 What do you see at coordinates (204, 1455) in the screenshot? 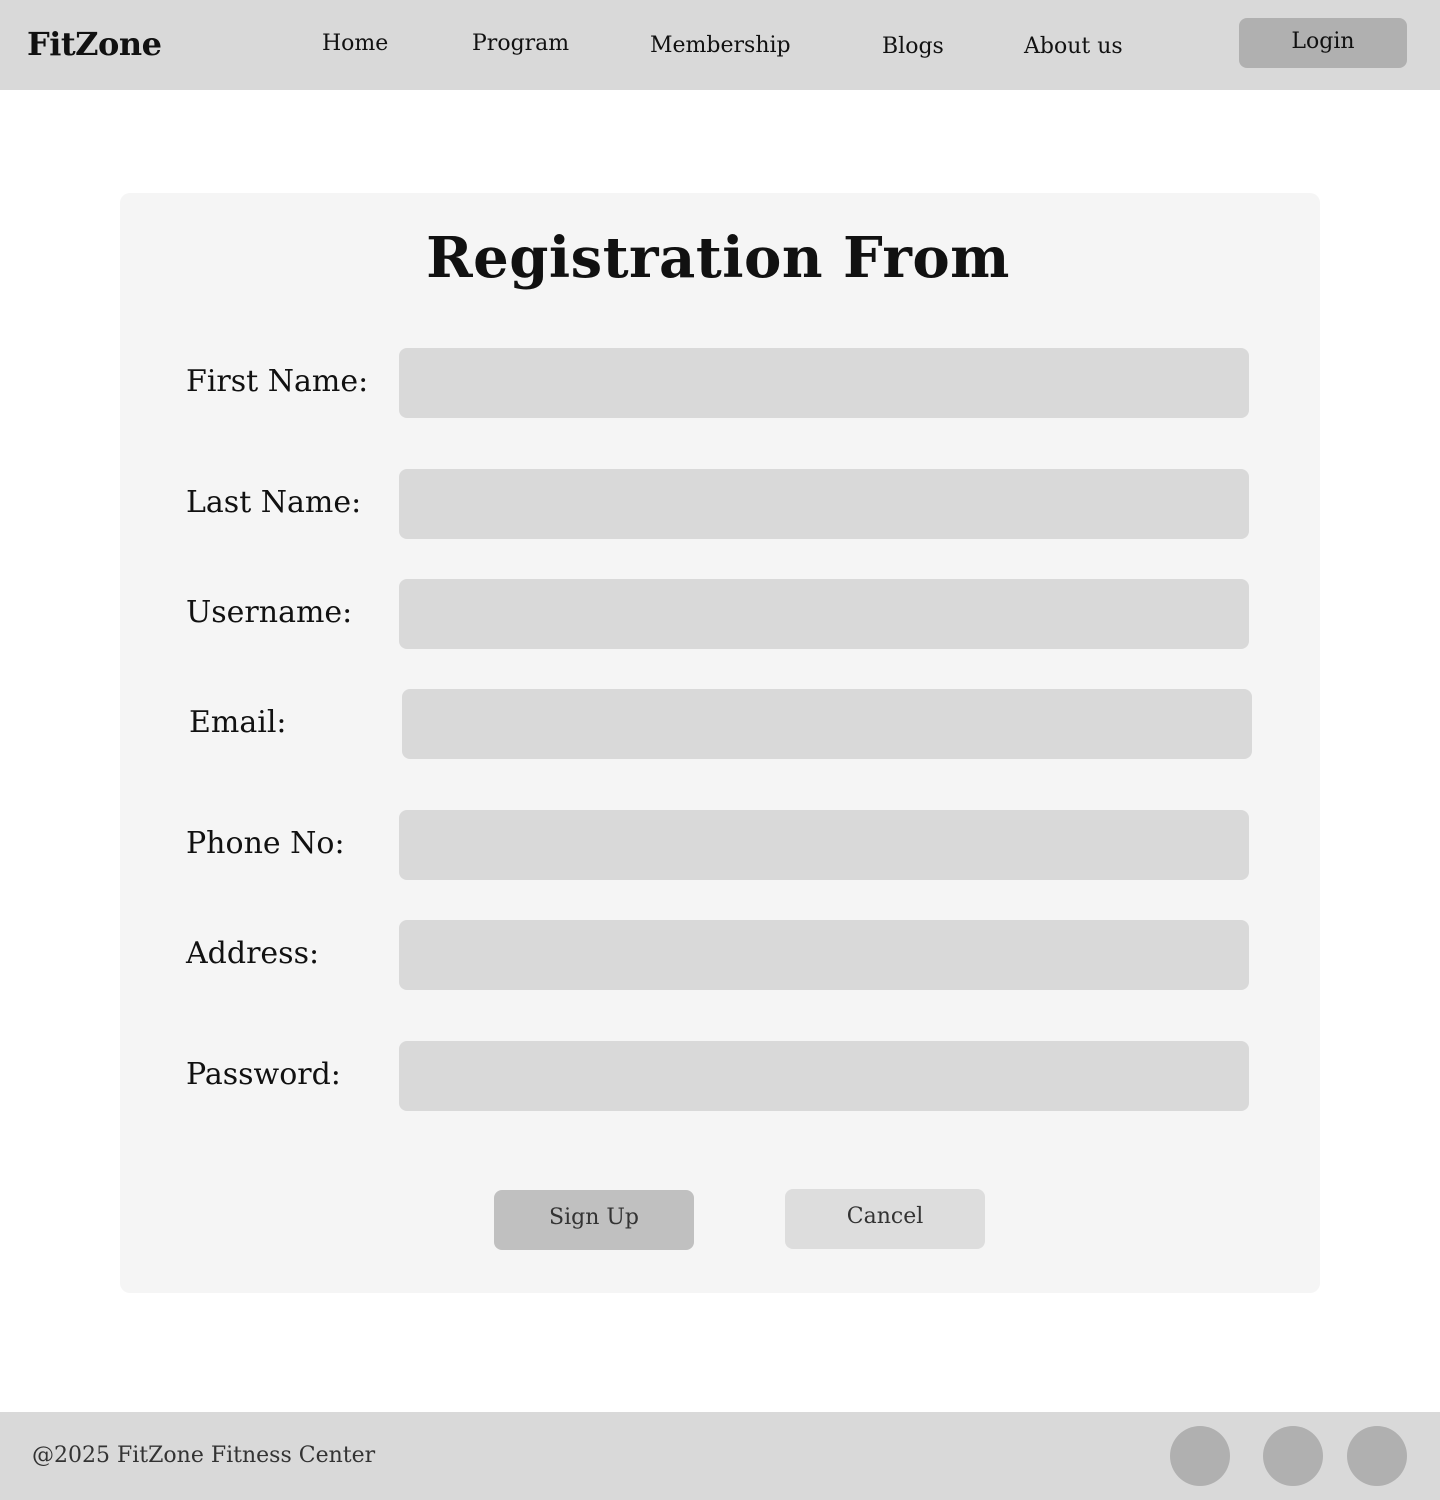
I see `copyright-text: @2025 FitZone Fitness Center` at bounding box center [204, 1455].